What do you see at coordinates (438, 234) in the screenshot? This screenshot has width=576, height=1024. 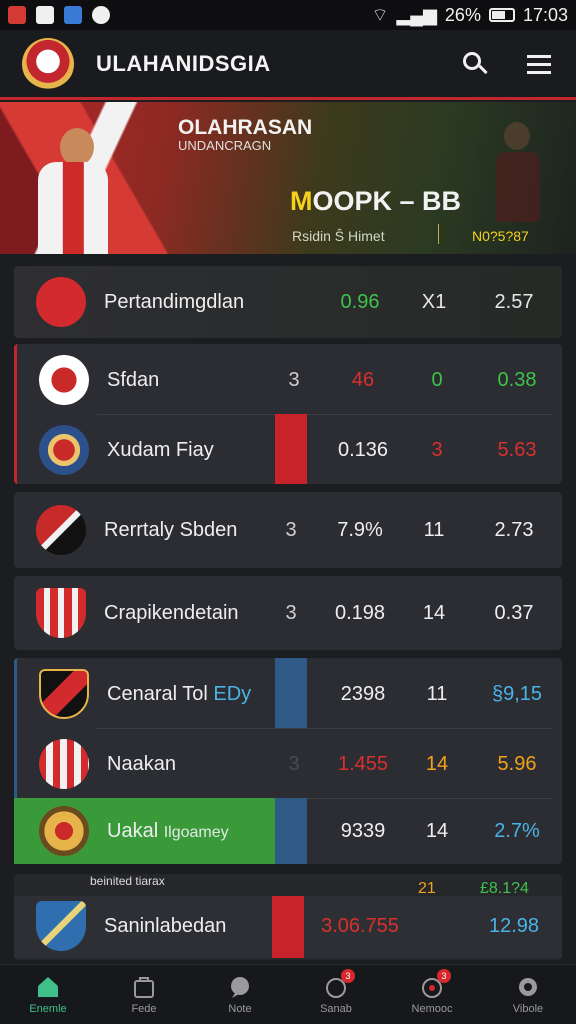 I see `banner-divider` at bounding box center [438, 234].